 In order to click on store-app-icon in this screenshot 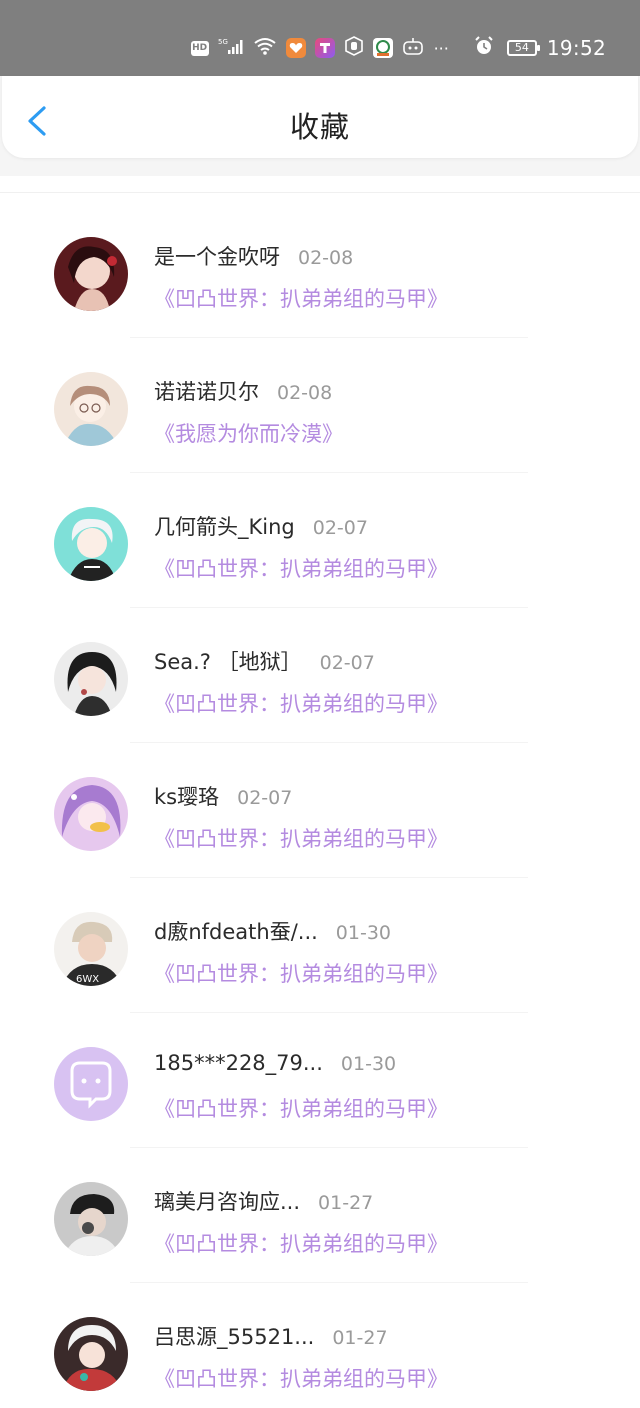, I will do `click(324, 48)`.